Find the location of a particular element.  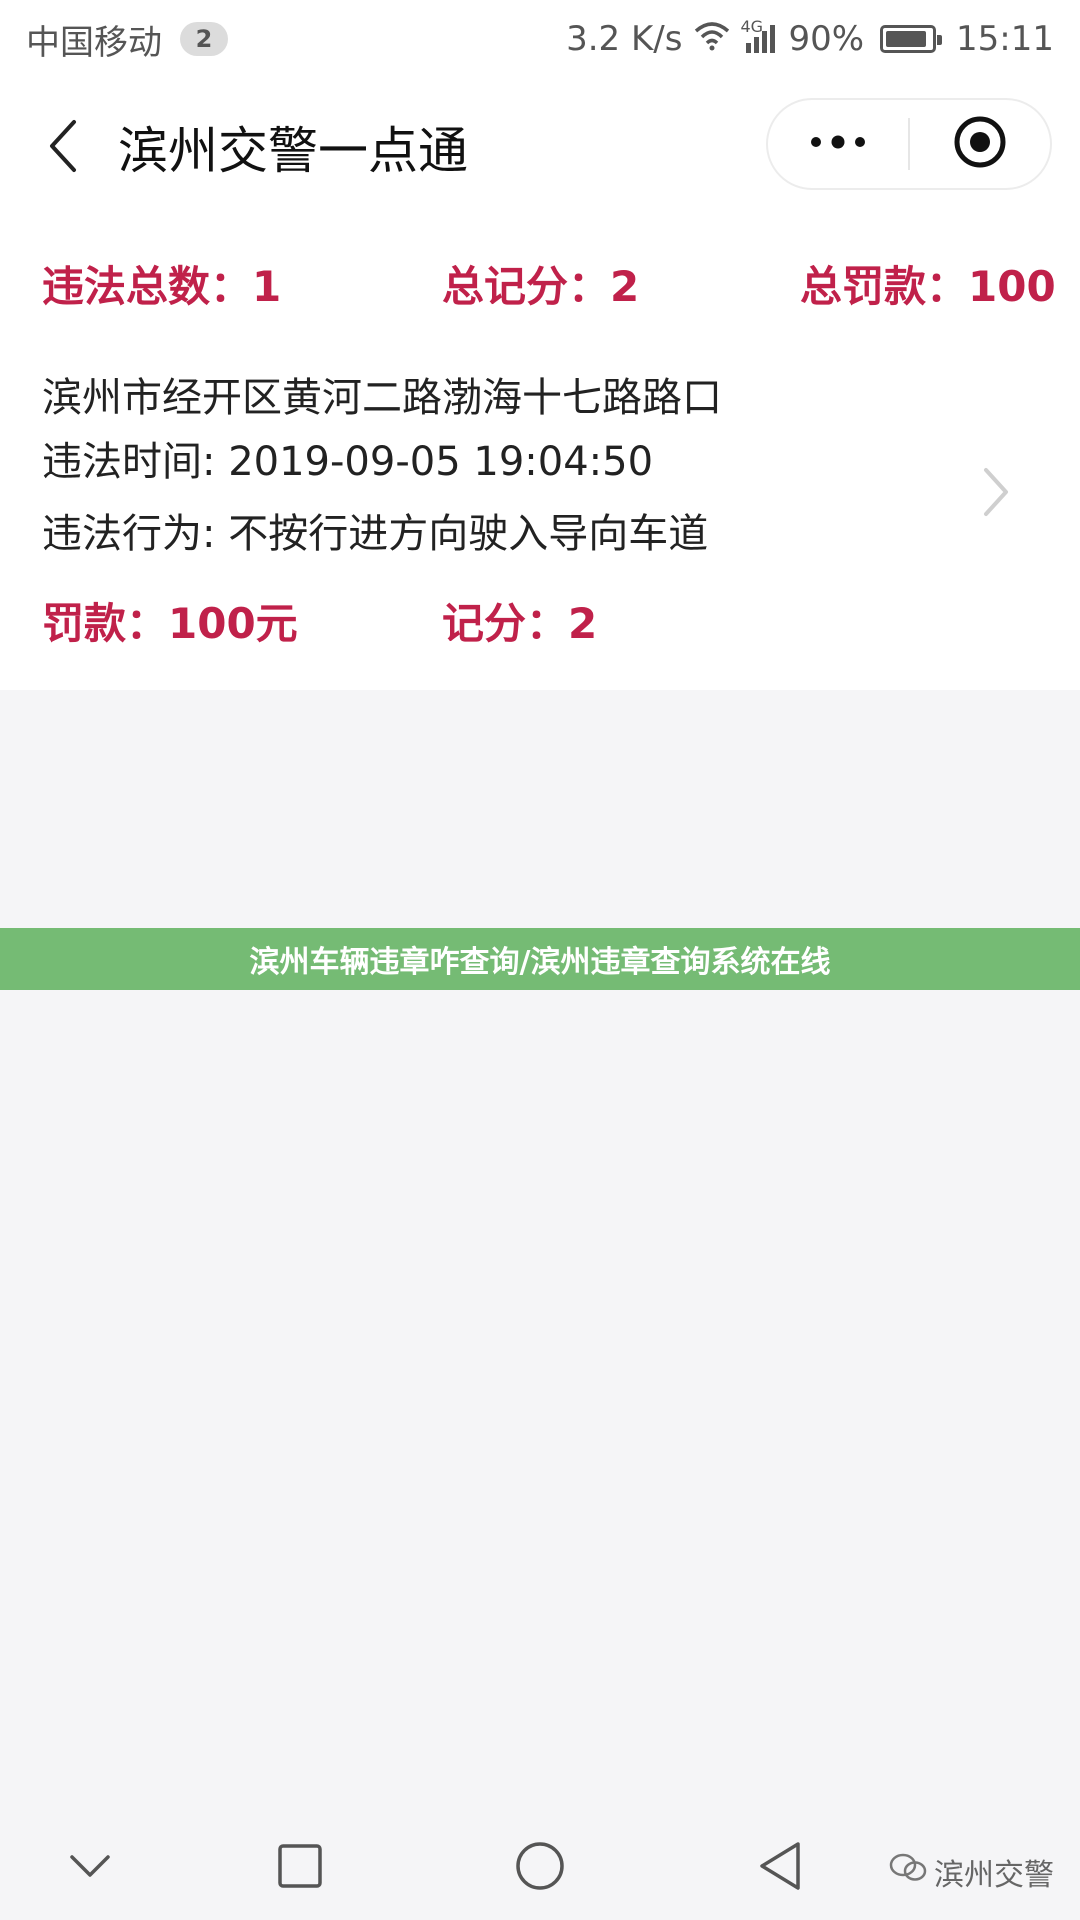

nav-home-button is located at coordinates (540, 1868).